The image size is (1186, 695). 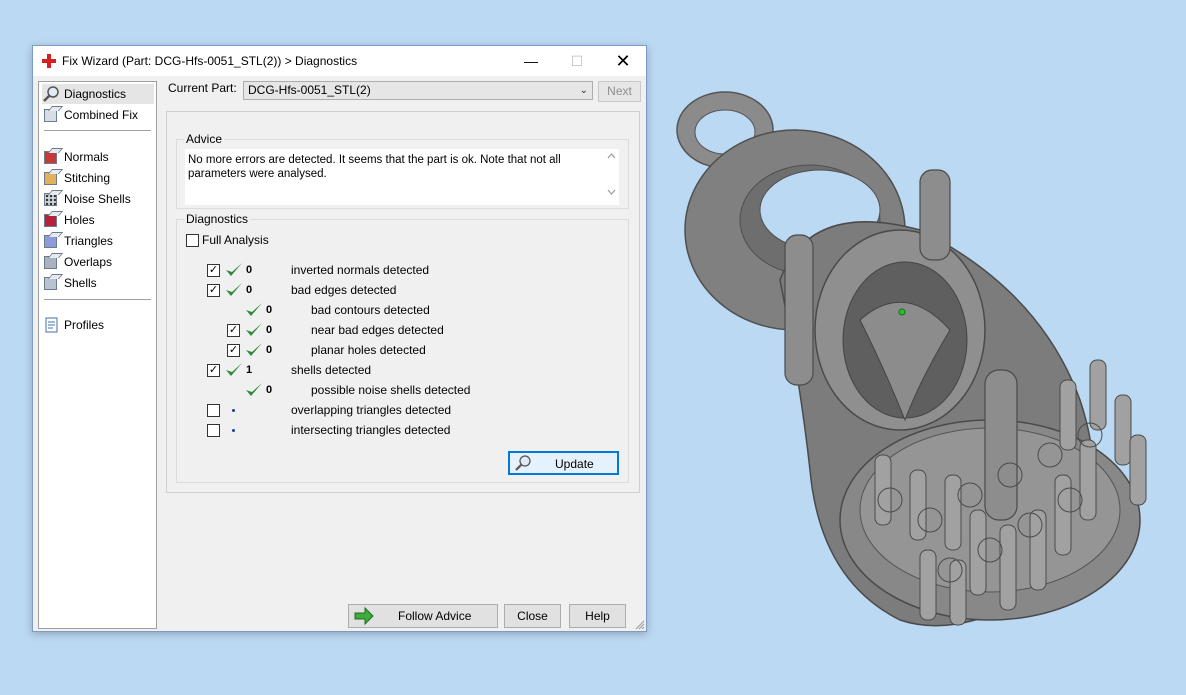 I want to click on arrow-right-icon, so click(x=364, y=616).